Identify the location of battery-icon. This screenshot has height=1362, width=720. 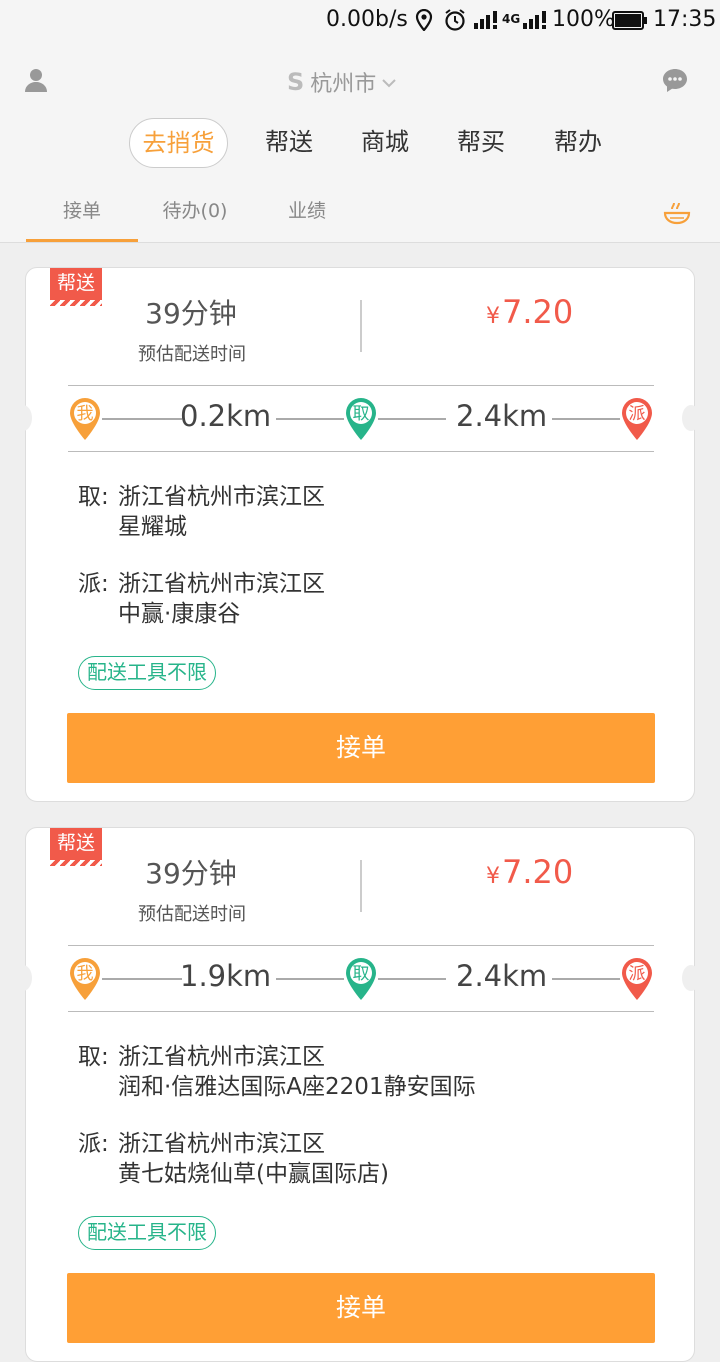
(630, 24).